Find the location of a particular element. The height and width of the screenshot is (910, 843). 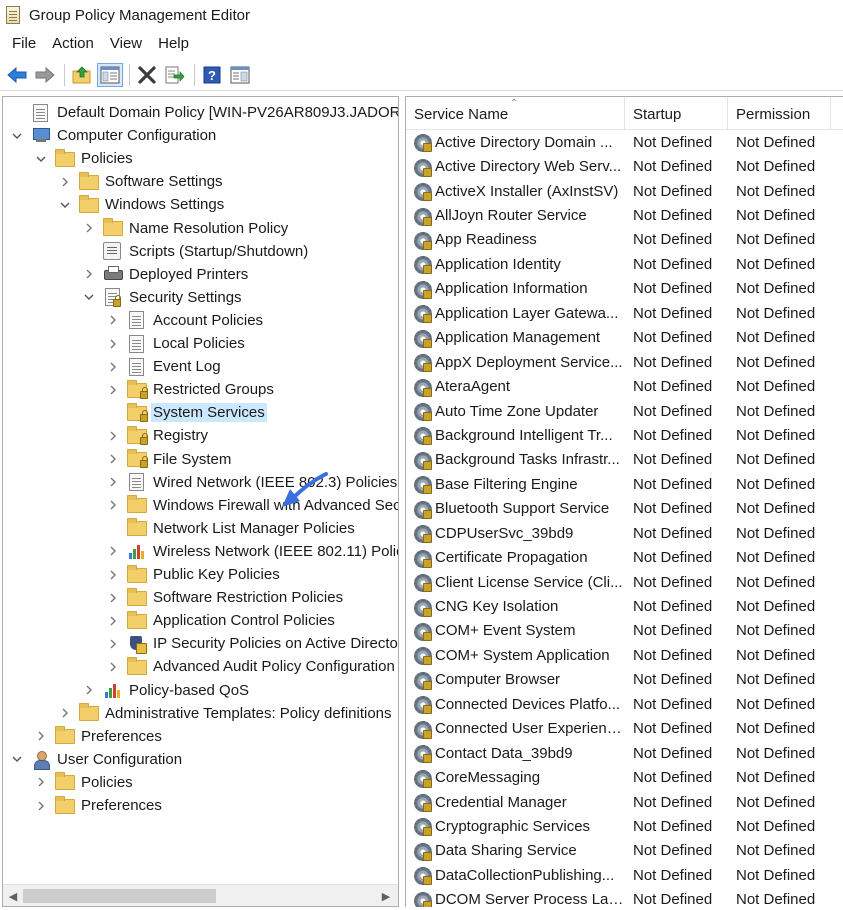

delete-button is located at coordinates (147, 75).